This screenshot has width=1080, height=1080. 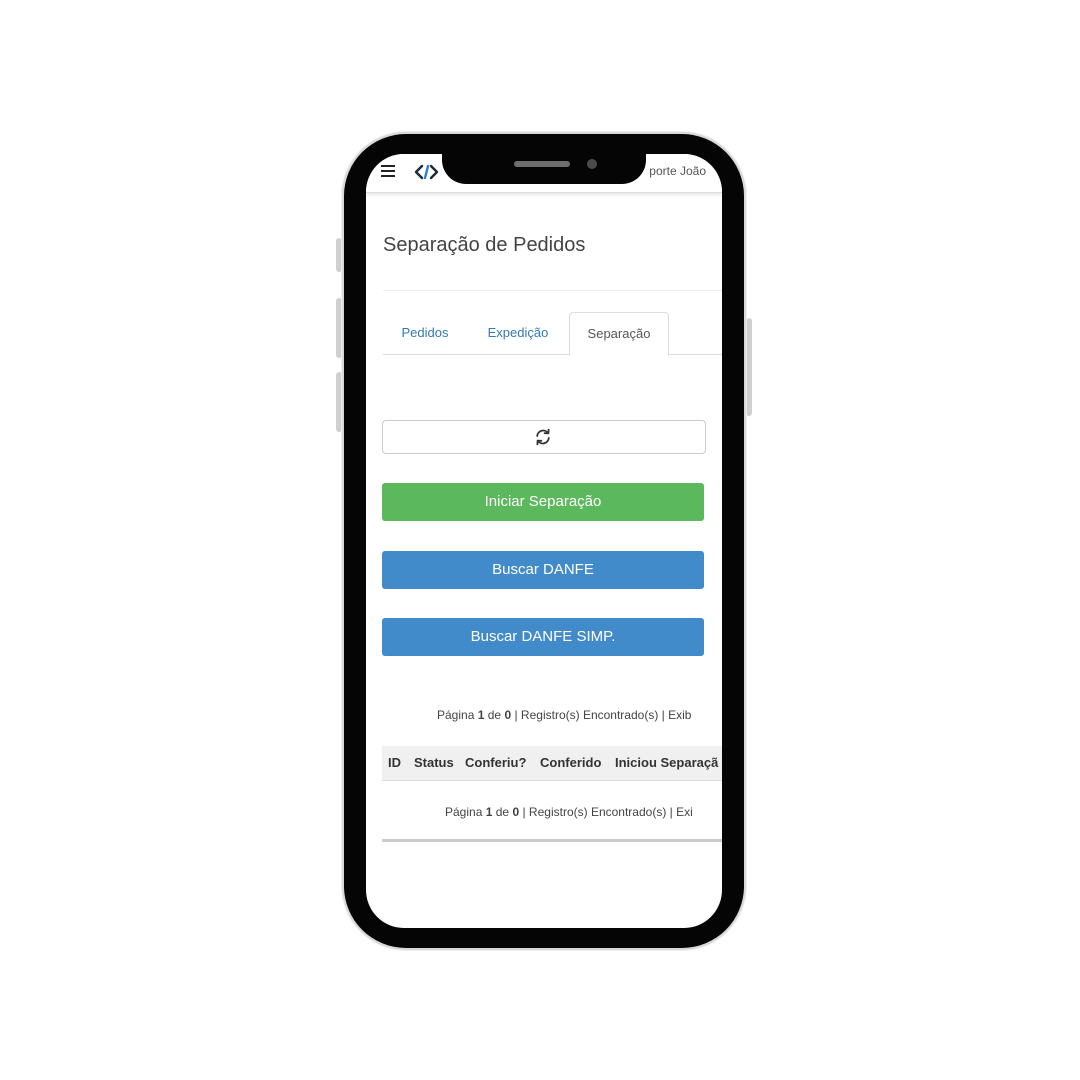 I want to click on pagination-records-text: | Registro(s) Encontrado(s) | Exib, so click(x=603, y=715).